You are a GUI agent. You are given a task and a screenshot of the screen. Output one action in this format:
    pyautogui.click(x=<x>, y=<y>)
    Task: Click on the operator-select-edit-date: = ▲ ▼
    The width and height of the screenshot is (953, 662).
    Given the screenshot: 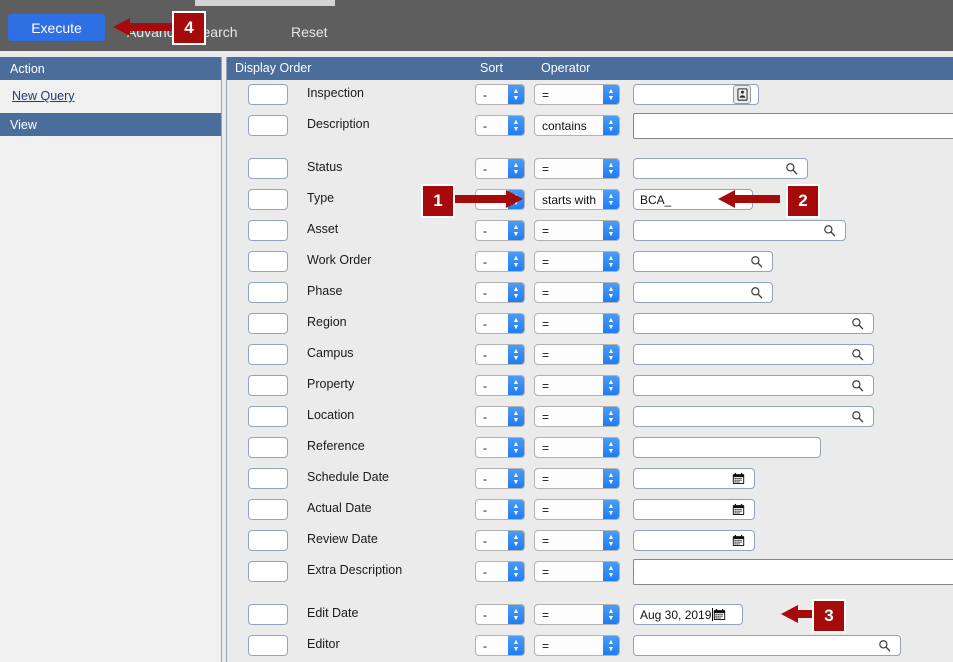 What is the action you would take?
    pyautogui.click(x=577, y=614)
    